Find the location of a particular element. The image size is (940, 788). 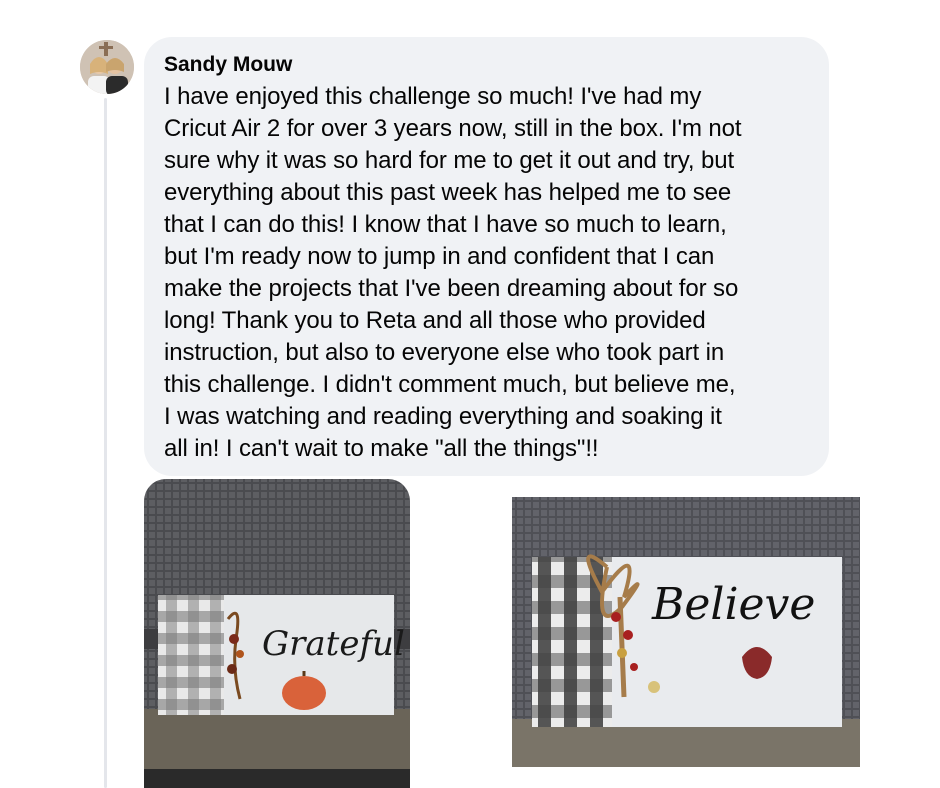

profile-photo-icon is located at coordinates (107, 67).